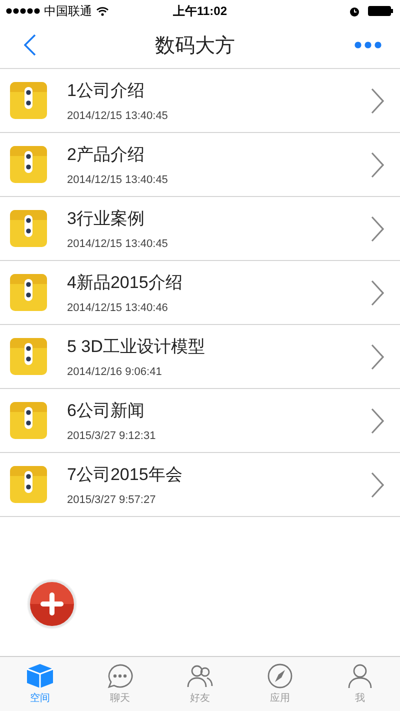  What do you see at coordinates (360, 676) in the screenshot?
I see `person-icon` at bounding box center [360, 676].